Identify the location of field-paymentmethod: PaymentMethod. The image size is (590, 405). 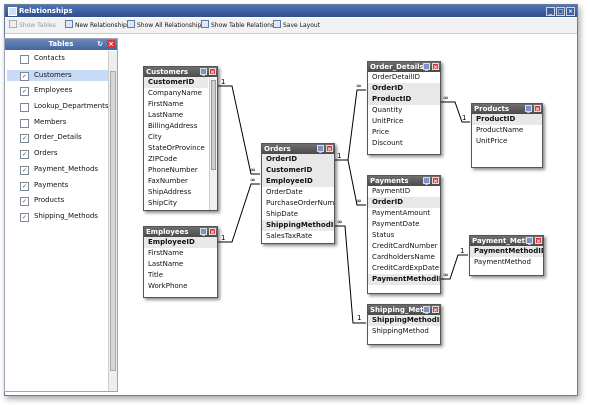
(506, 262).